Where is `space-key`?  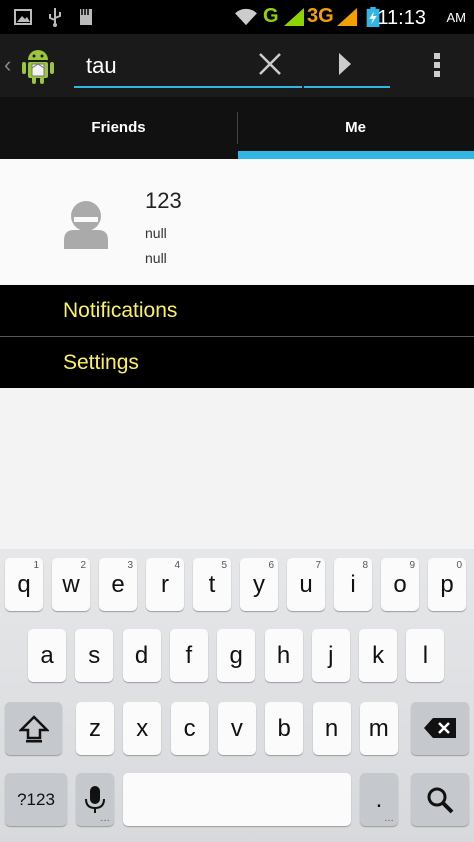 space-key is located at coordinates (237, 799).